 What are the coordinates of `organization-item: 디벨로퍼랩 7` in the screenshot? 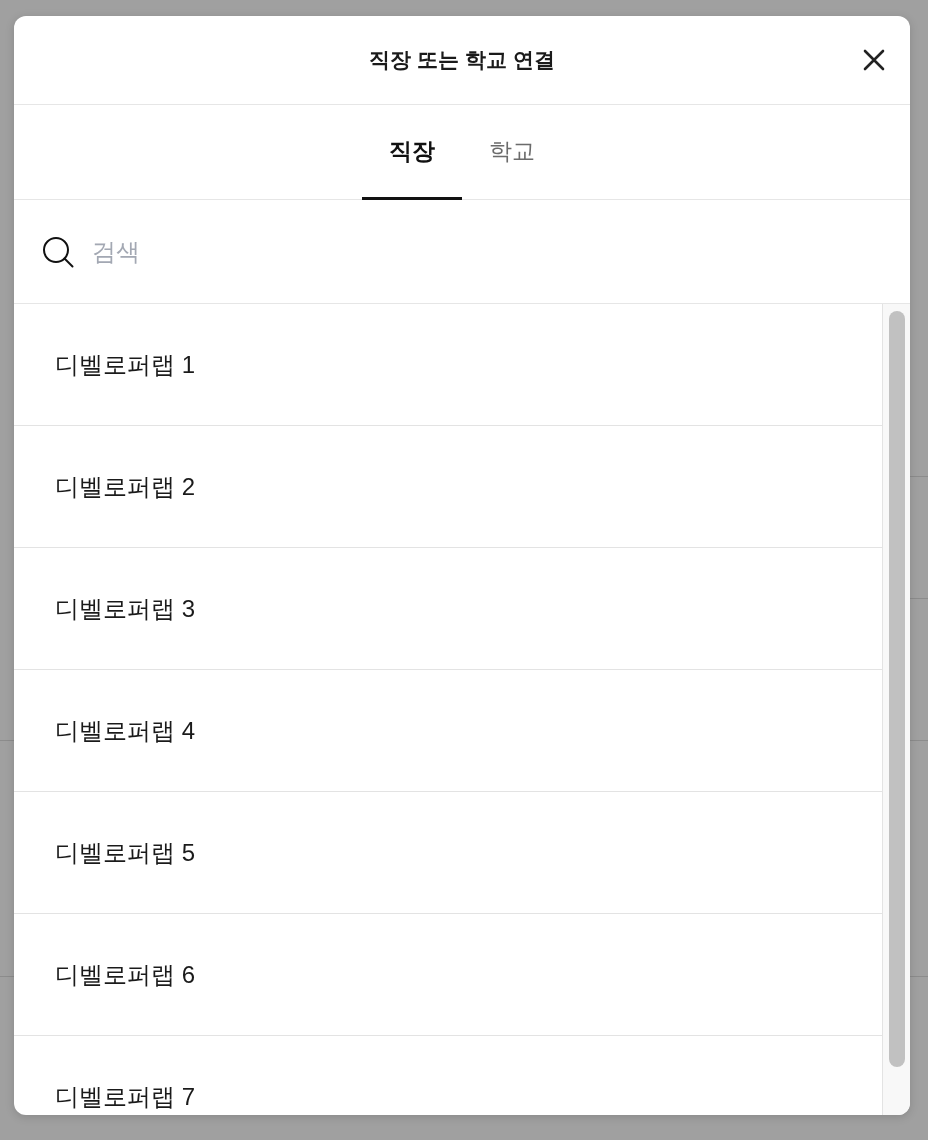 It's located at (125, 1096).